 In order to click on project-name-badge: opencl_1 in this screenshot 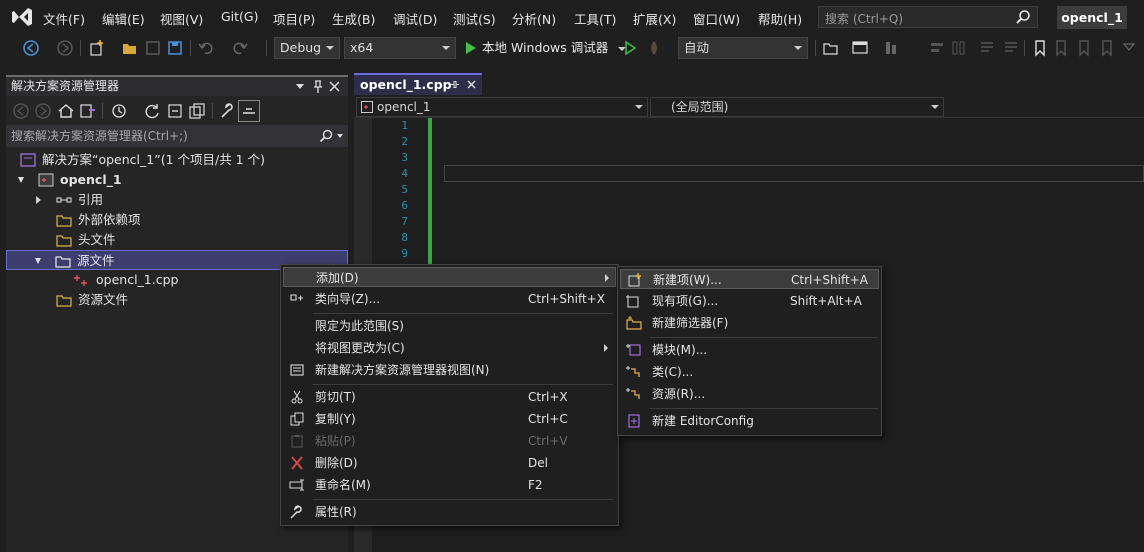, I will do `click(1092, 17)`.